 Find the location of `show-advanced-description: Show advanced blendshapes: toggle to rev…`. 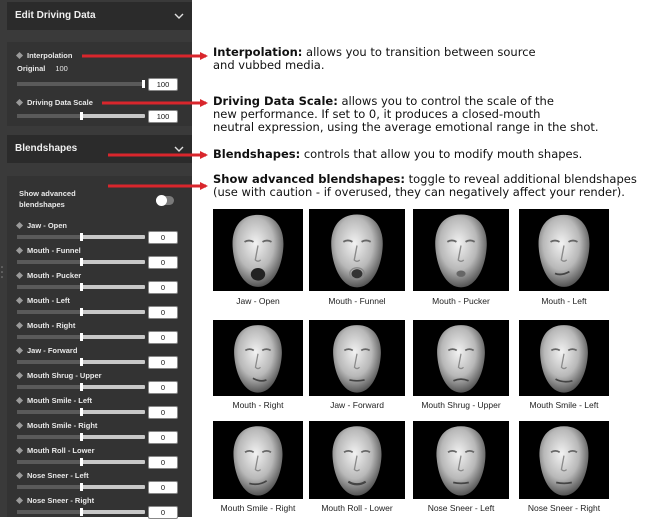

show-advanced-description: Show advanced blendshapes: toggle to rev… is located at coordinates (425, 185).